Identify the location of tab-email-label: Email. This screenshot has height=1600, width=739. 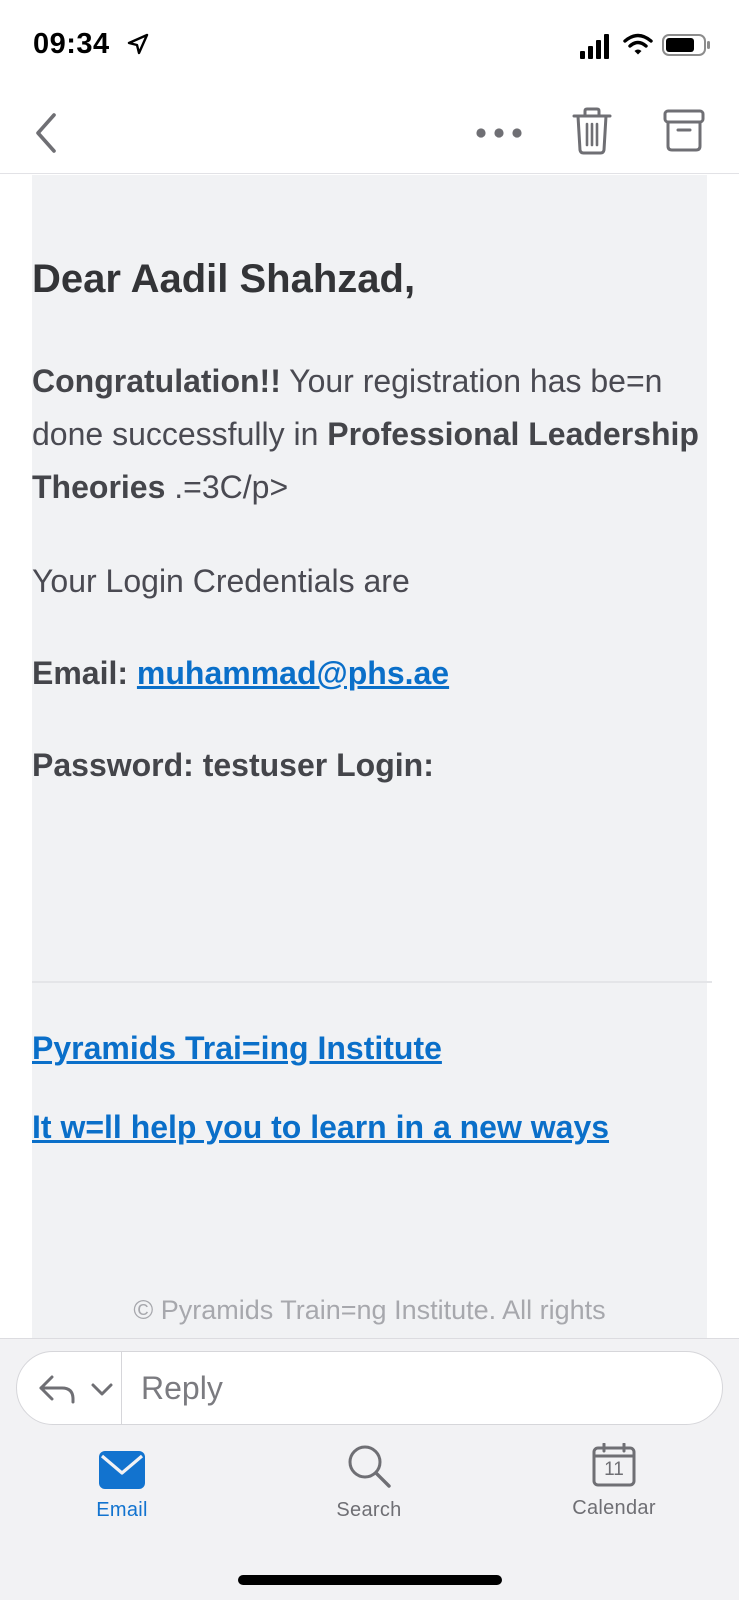
(122, 1510).